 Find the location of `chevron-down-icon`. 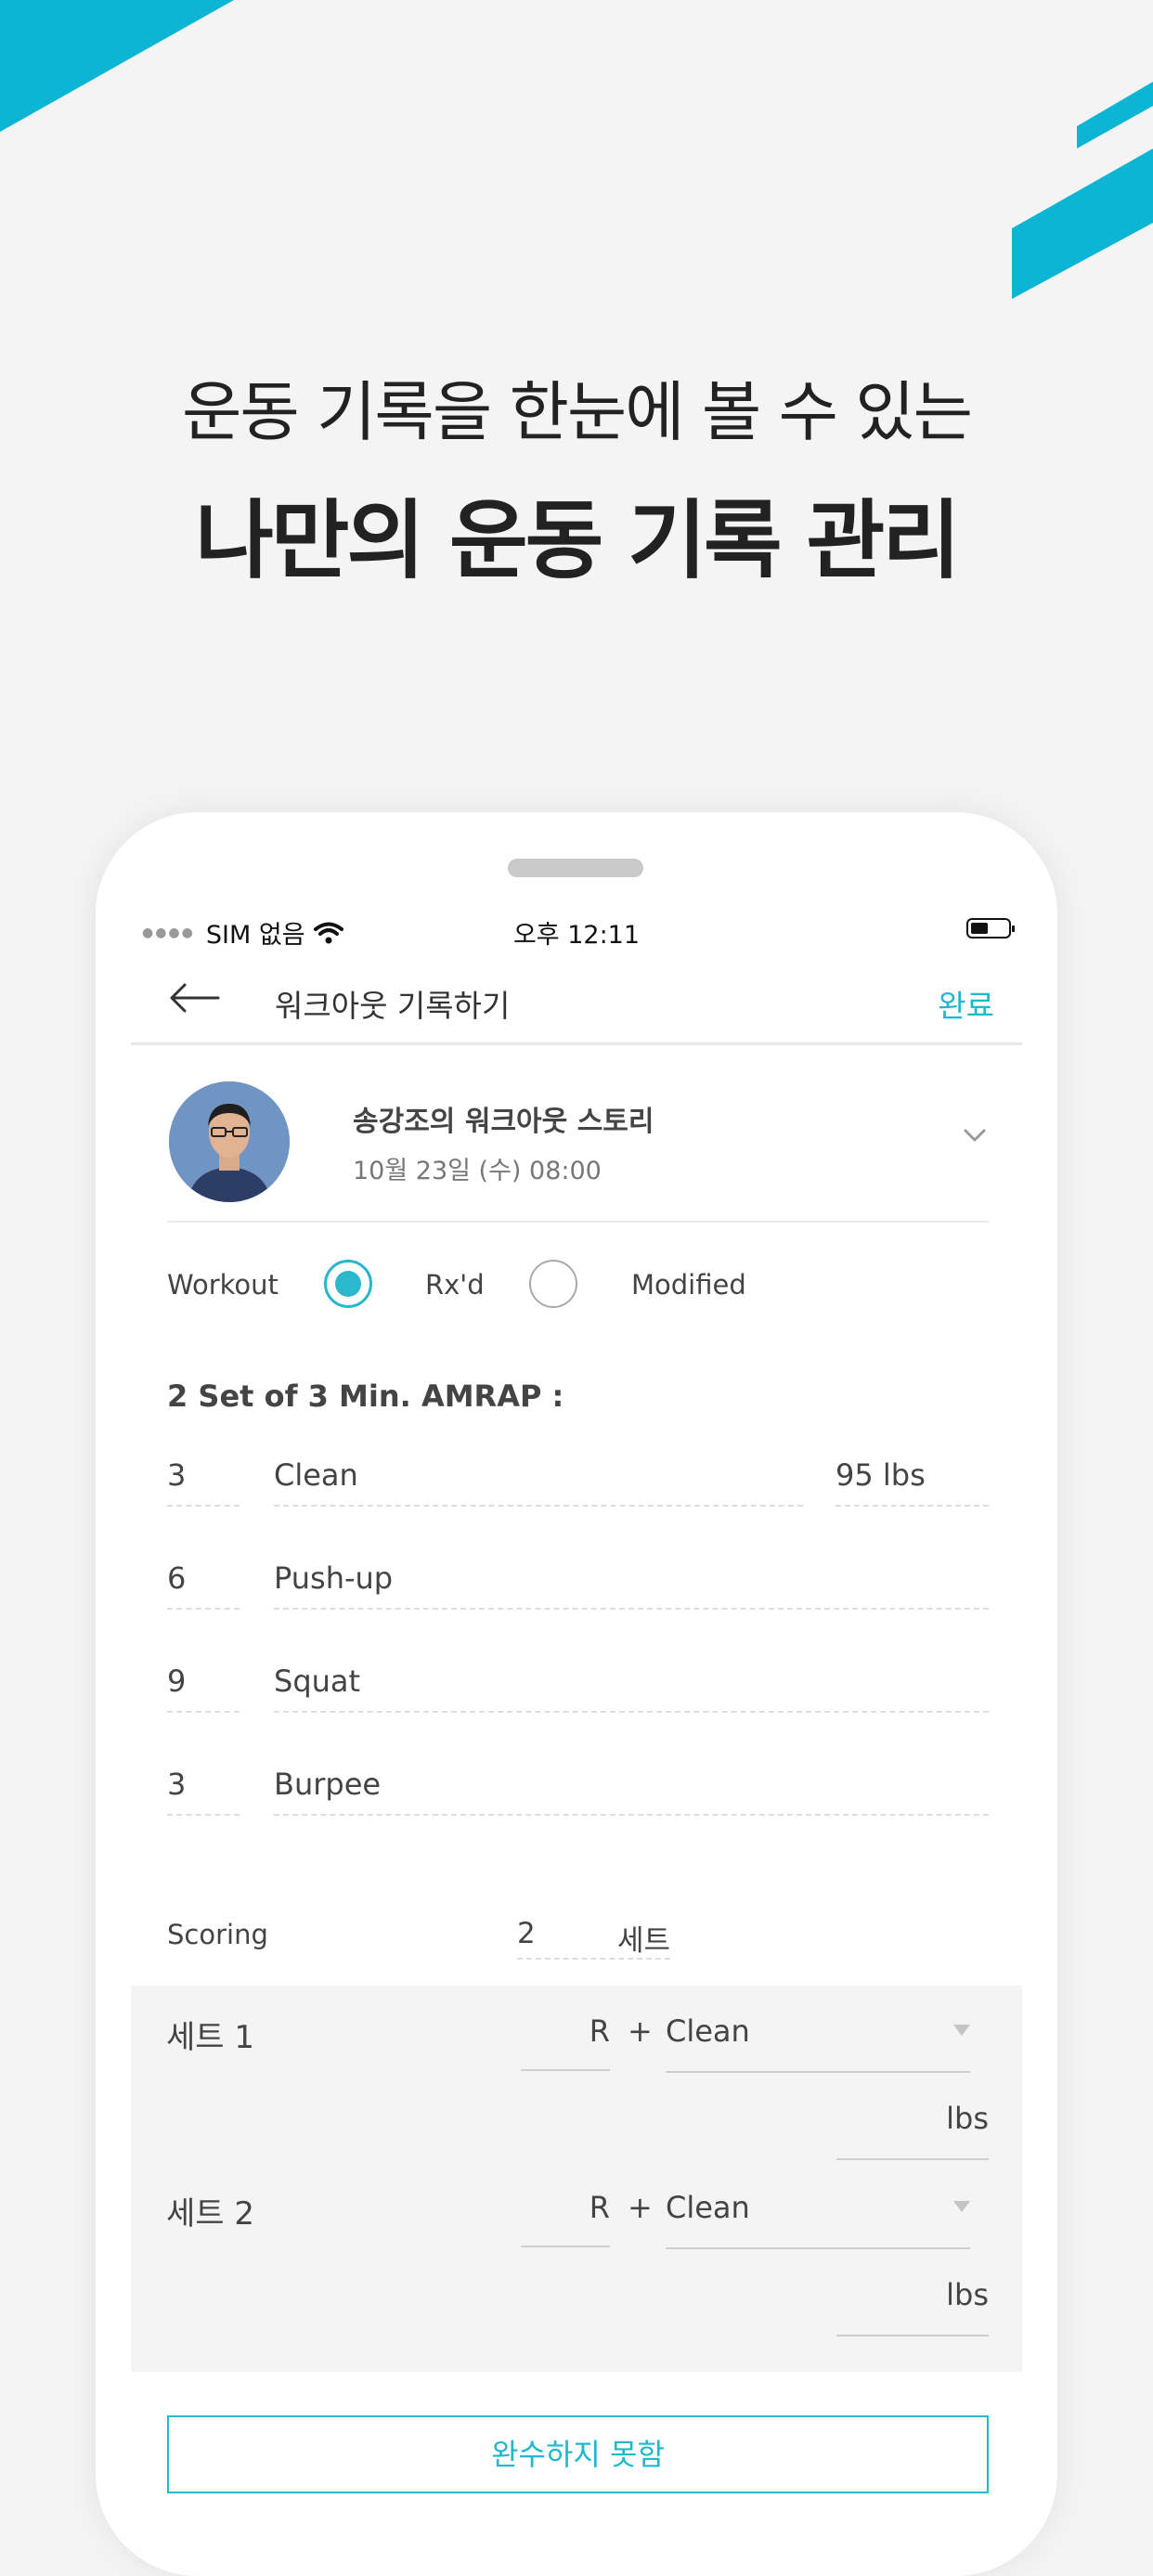

chevron-down-icon is located at coordinates (975, 1135).